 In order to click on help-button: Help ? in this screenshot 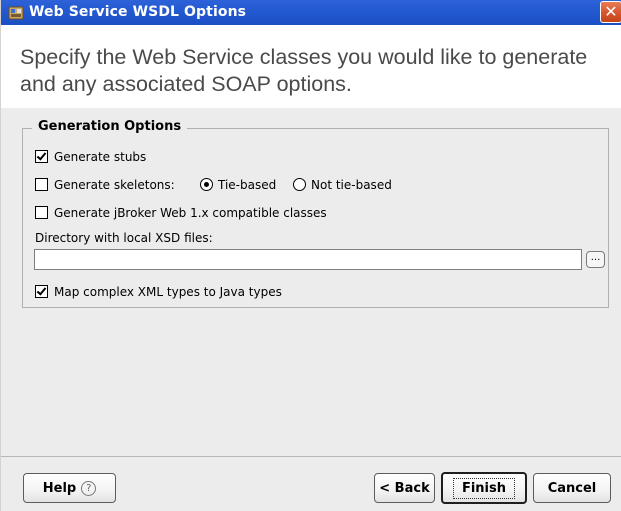, I will do `click(69, 488)`.